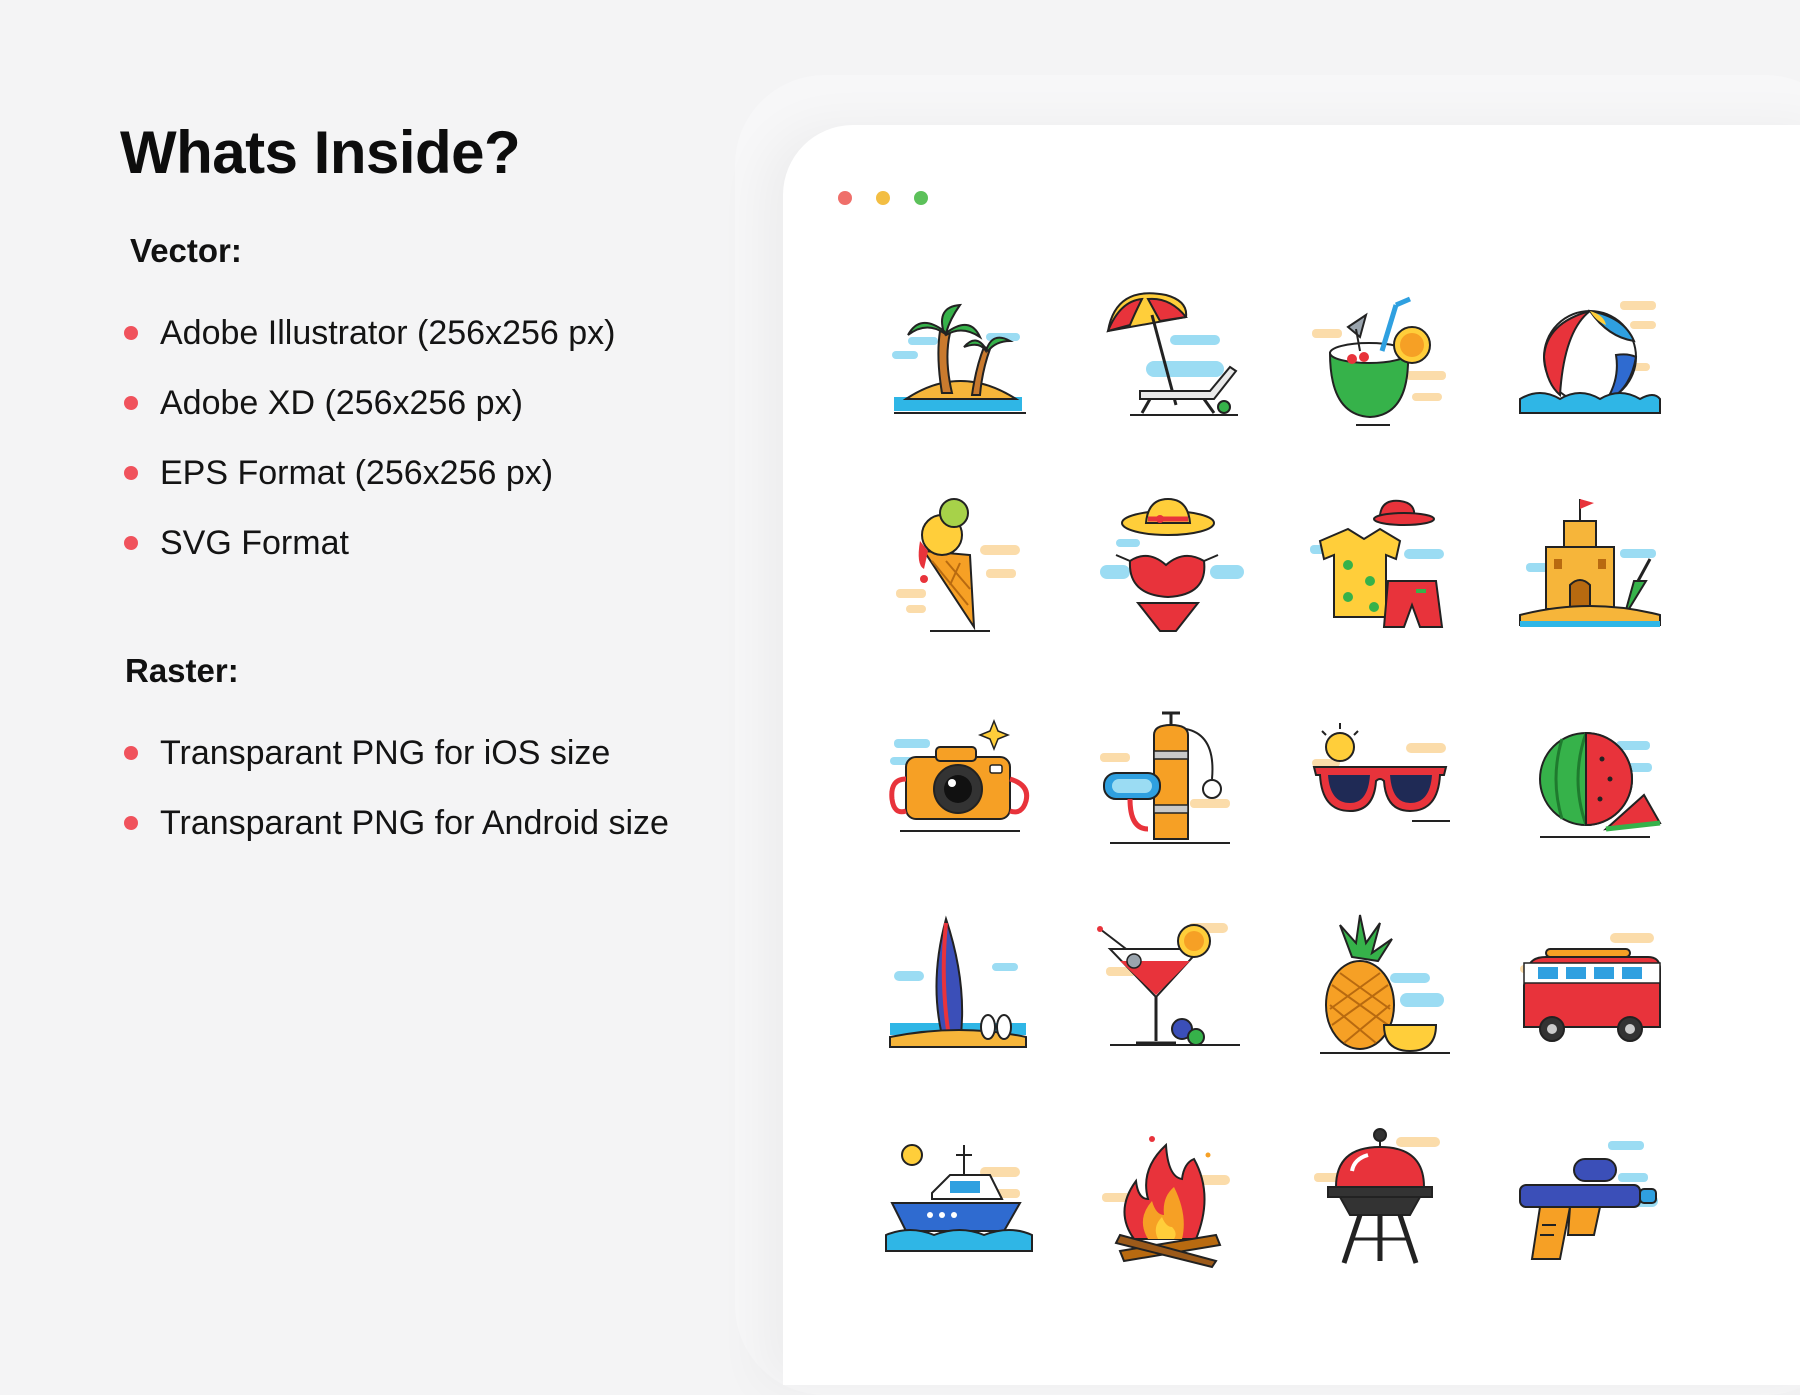 The width and height of the screenshot is (1800, 1395). Describe the element at coordinates (1170, 355) in the screenshot. I see `beach-umbrella-chair-icon` at that location.